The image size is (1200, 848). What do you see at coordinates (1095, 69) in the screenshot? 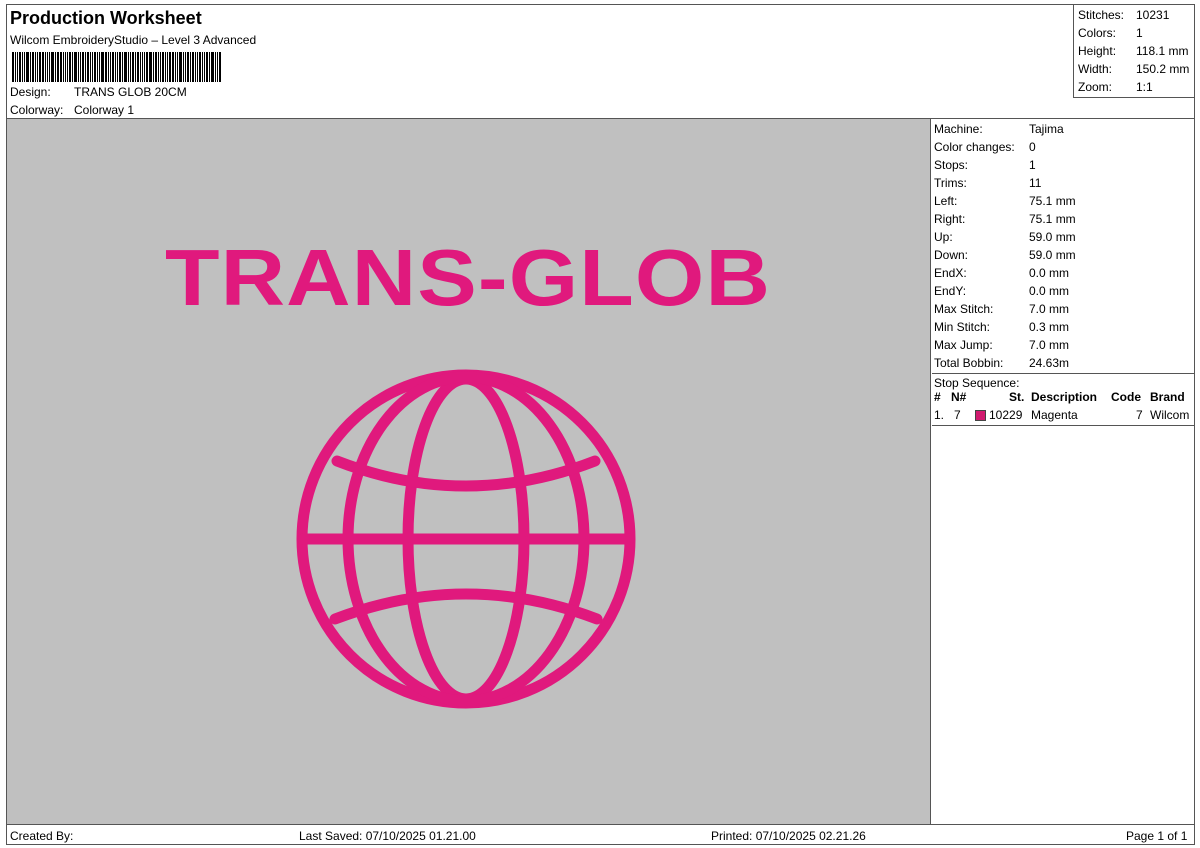
I see `summary-label: Width:` at bounding box center [1095, 69].